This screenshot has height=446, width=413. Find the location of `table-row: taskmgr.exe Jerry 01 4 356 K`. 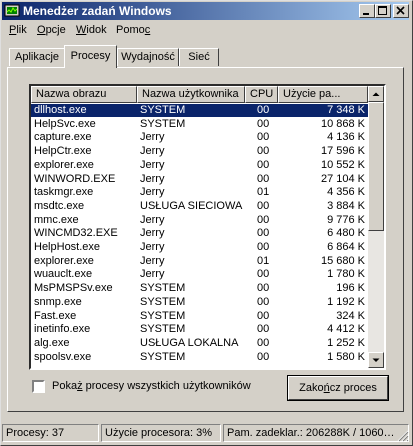

table-row: taskmgr.exe Jerry 01 4 356 K is located at coordinates (199, 192).